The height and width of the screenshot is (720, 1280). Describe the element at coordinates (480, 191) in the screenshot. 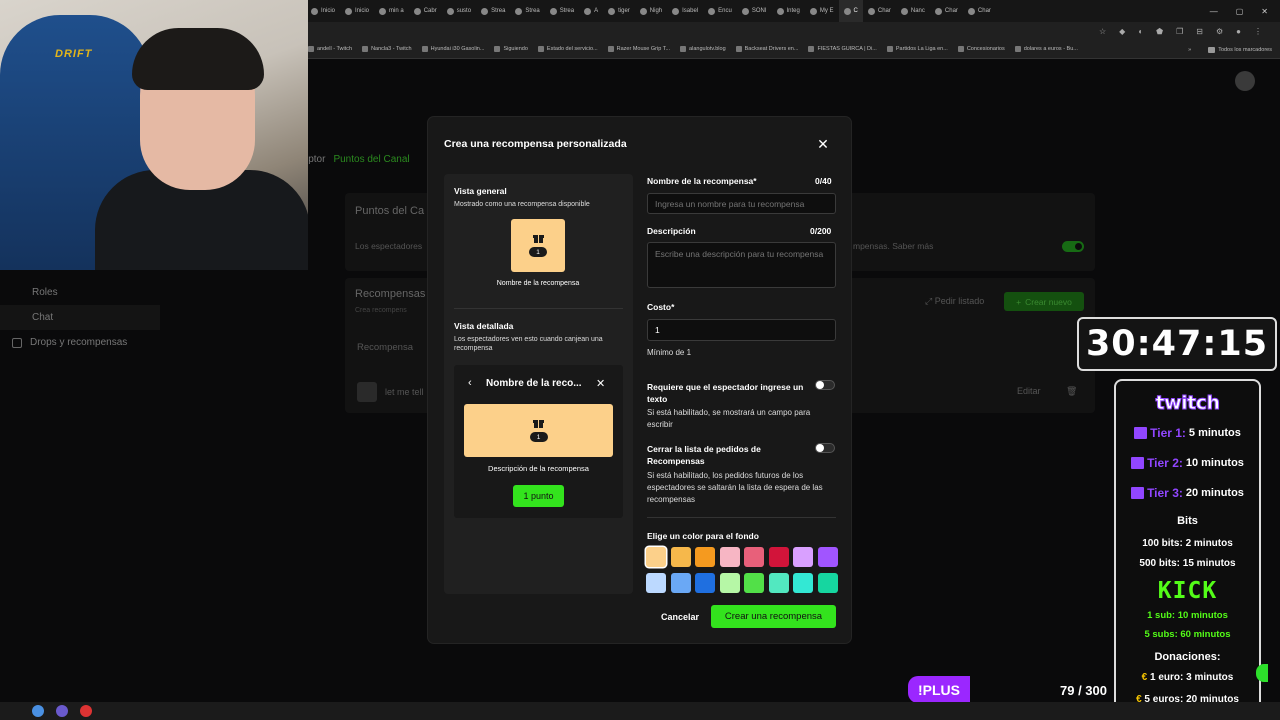

I see `general-view-title: Vista general` at that location.